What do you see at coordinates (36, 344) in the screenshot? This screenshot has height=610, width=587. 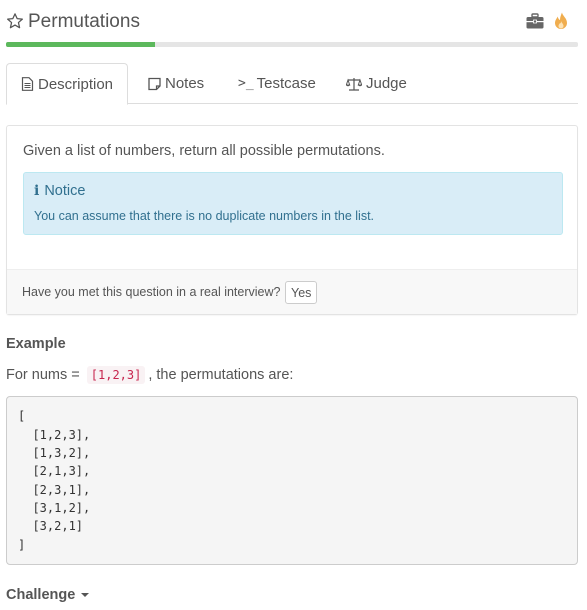 I see `example-heading: Example` at bounding box center [36, 344].